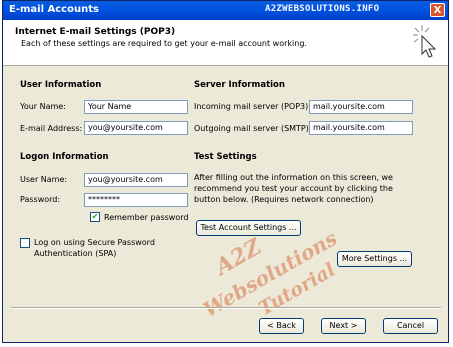 The width and height of the screenshot is (453, 347). Describe the element at coordinates (94, 242) in the screenshot. I see `spa-label-line1: Log on using Secure Password` at that location.